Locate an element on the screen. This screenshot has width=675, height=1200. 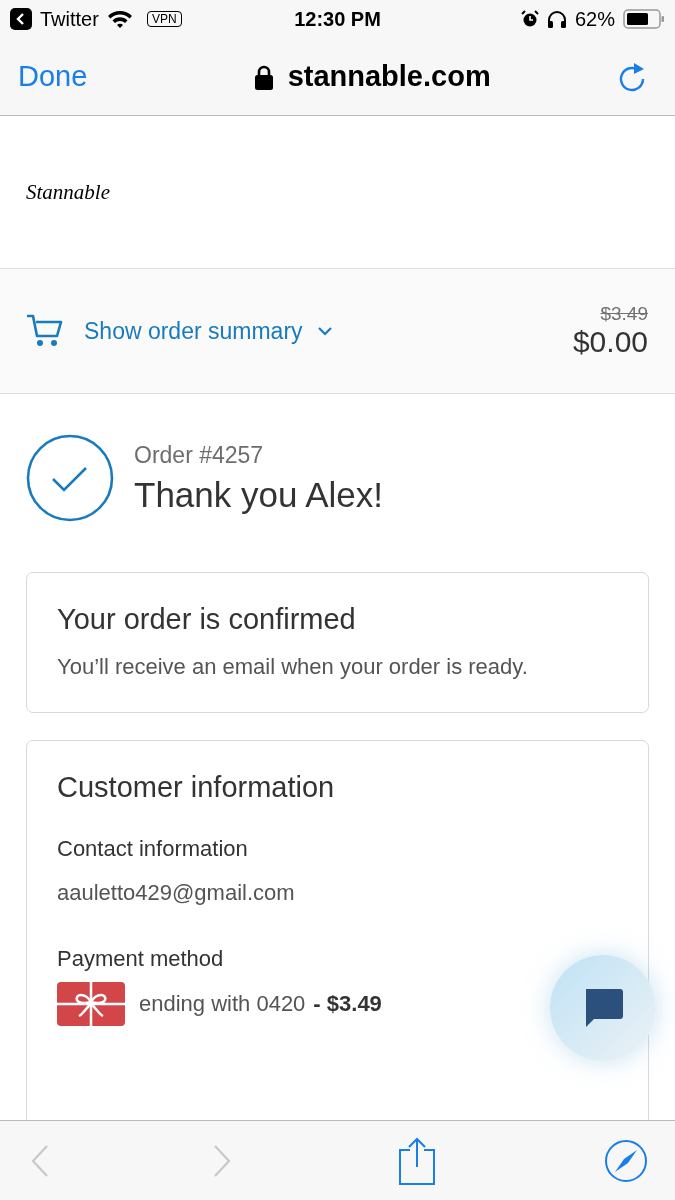
thank-you-heading: Thank you Alex! is located at coordinates (259, 494).